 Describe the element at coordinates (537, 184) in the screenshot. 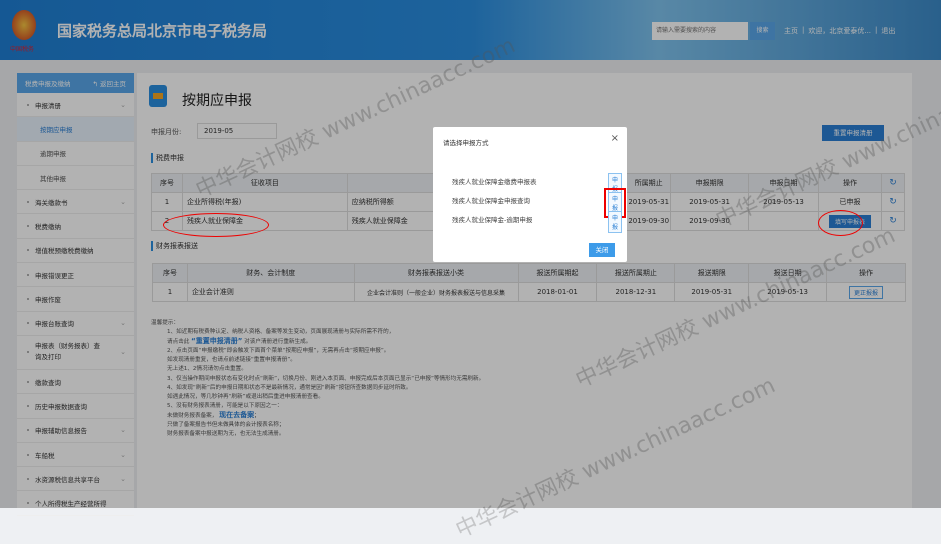

I see `option-row: 残疾人就业保障金缴费申报表 申报` at that location.